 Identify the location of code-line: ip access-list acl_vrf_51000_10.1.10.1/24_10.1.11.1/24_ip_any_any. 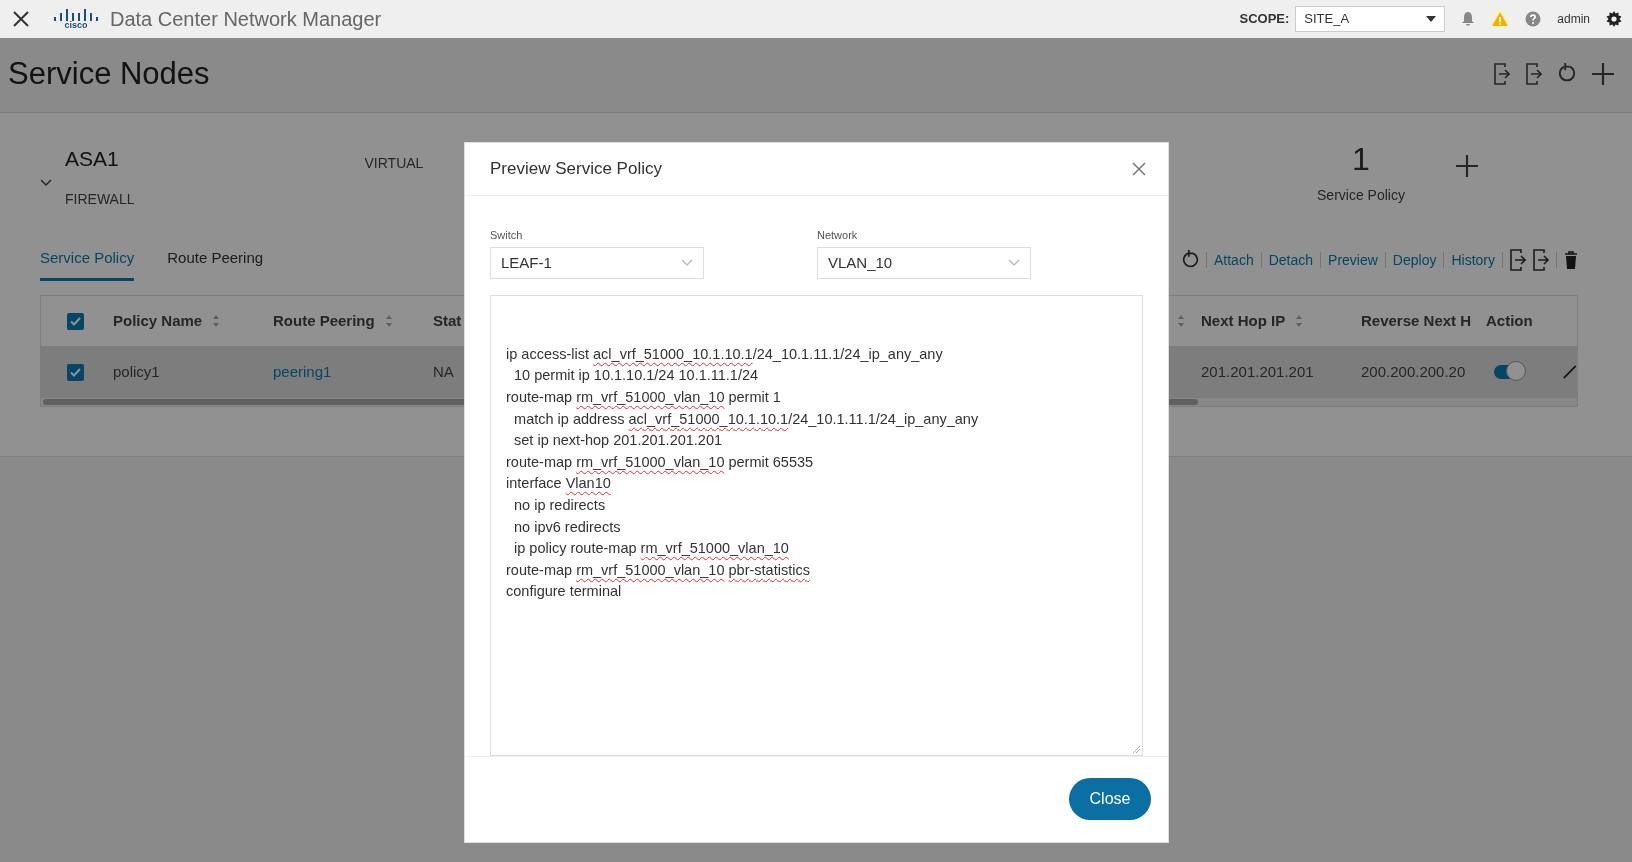
(725, 354).